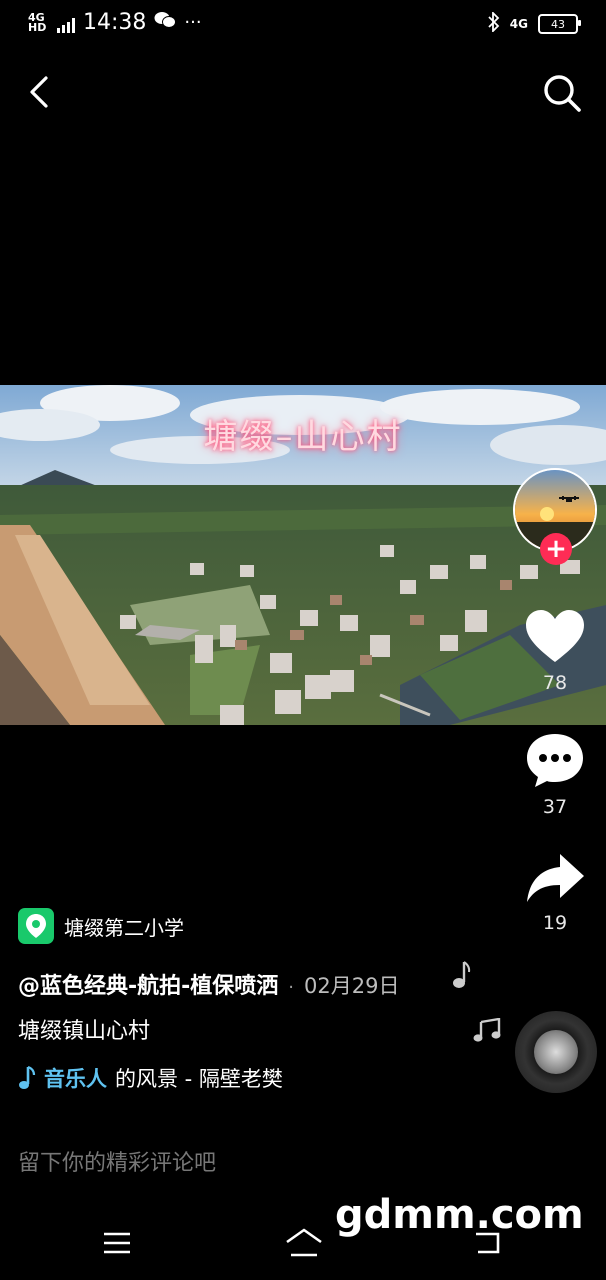 This screenshot has height=1280, width=606. I want to click on video-description: 塘缀镇山心村, so click(84, 1031).